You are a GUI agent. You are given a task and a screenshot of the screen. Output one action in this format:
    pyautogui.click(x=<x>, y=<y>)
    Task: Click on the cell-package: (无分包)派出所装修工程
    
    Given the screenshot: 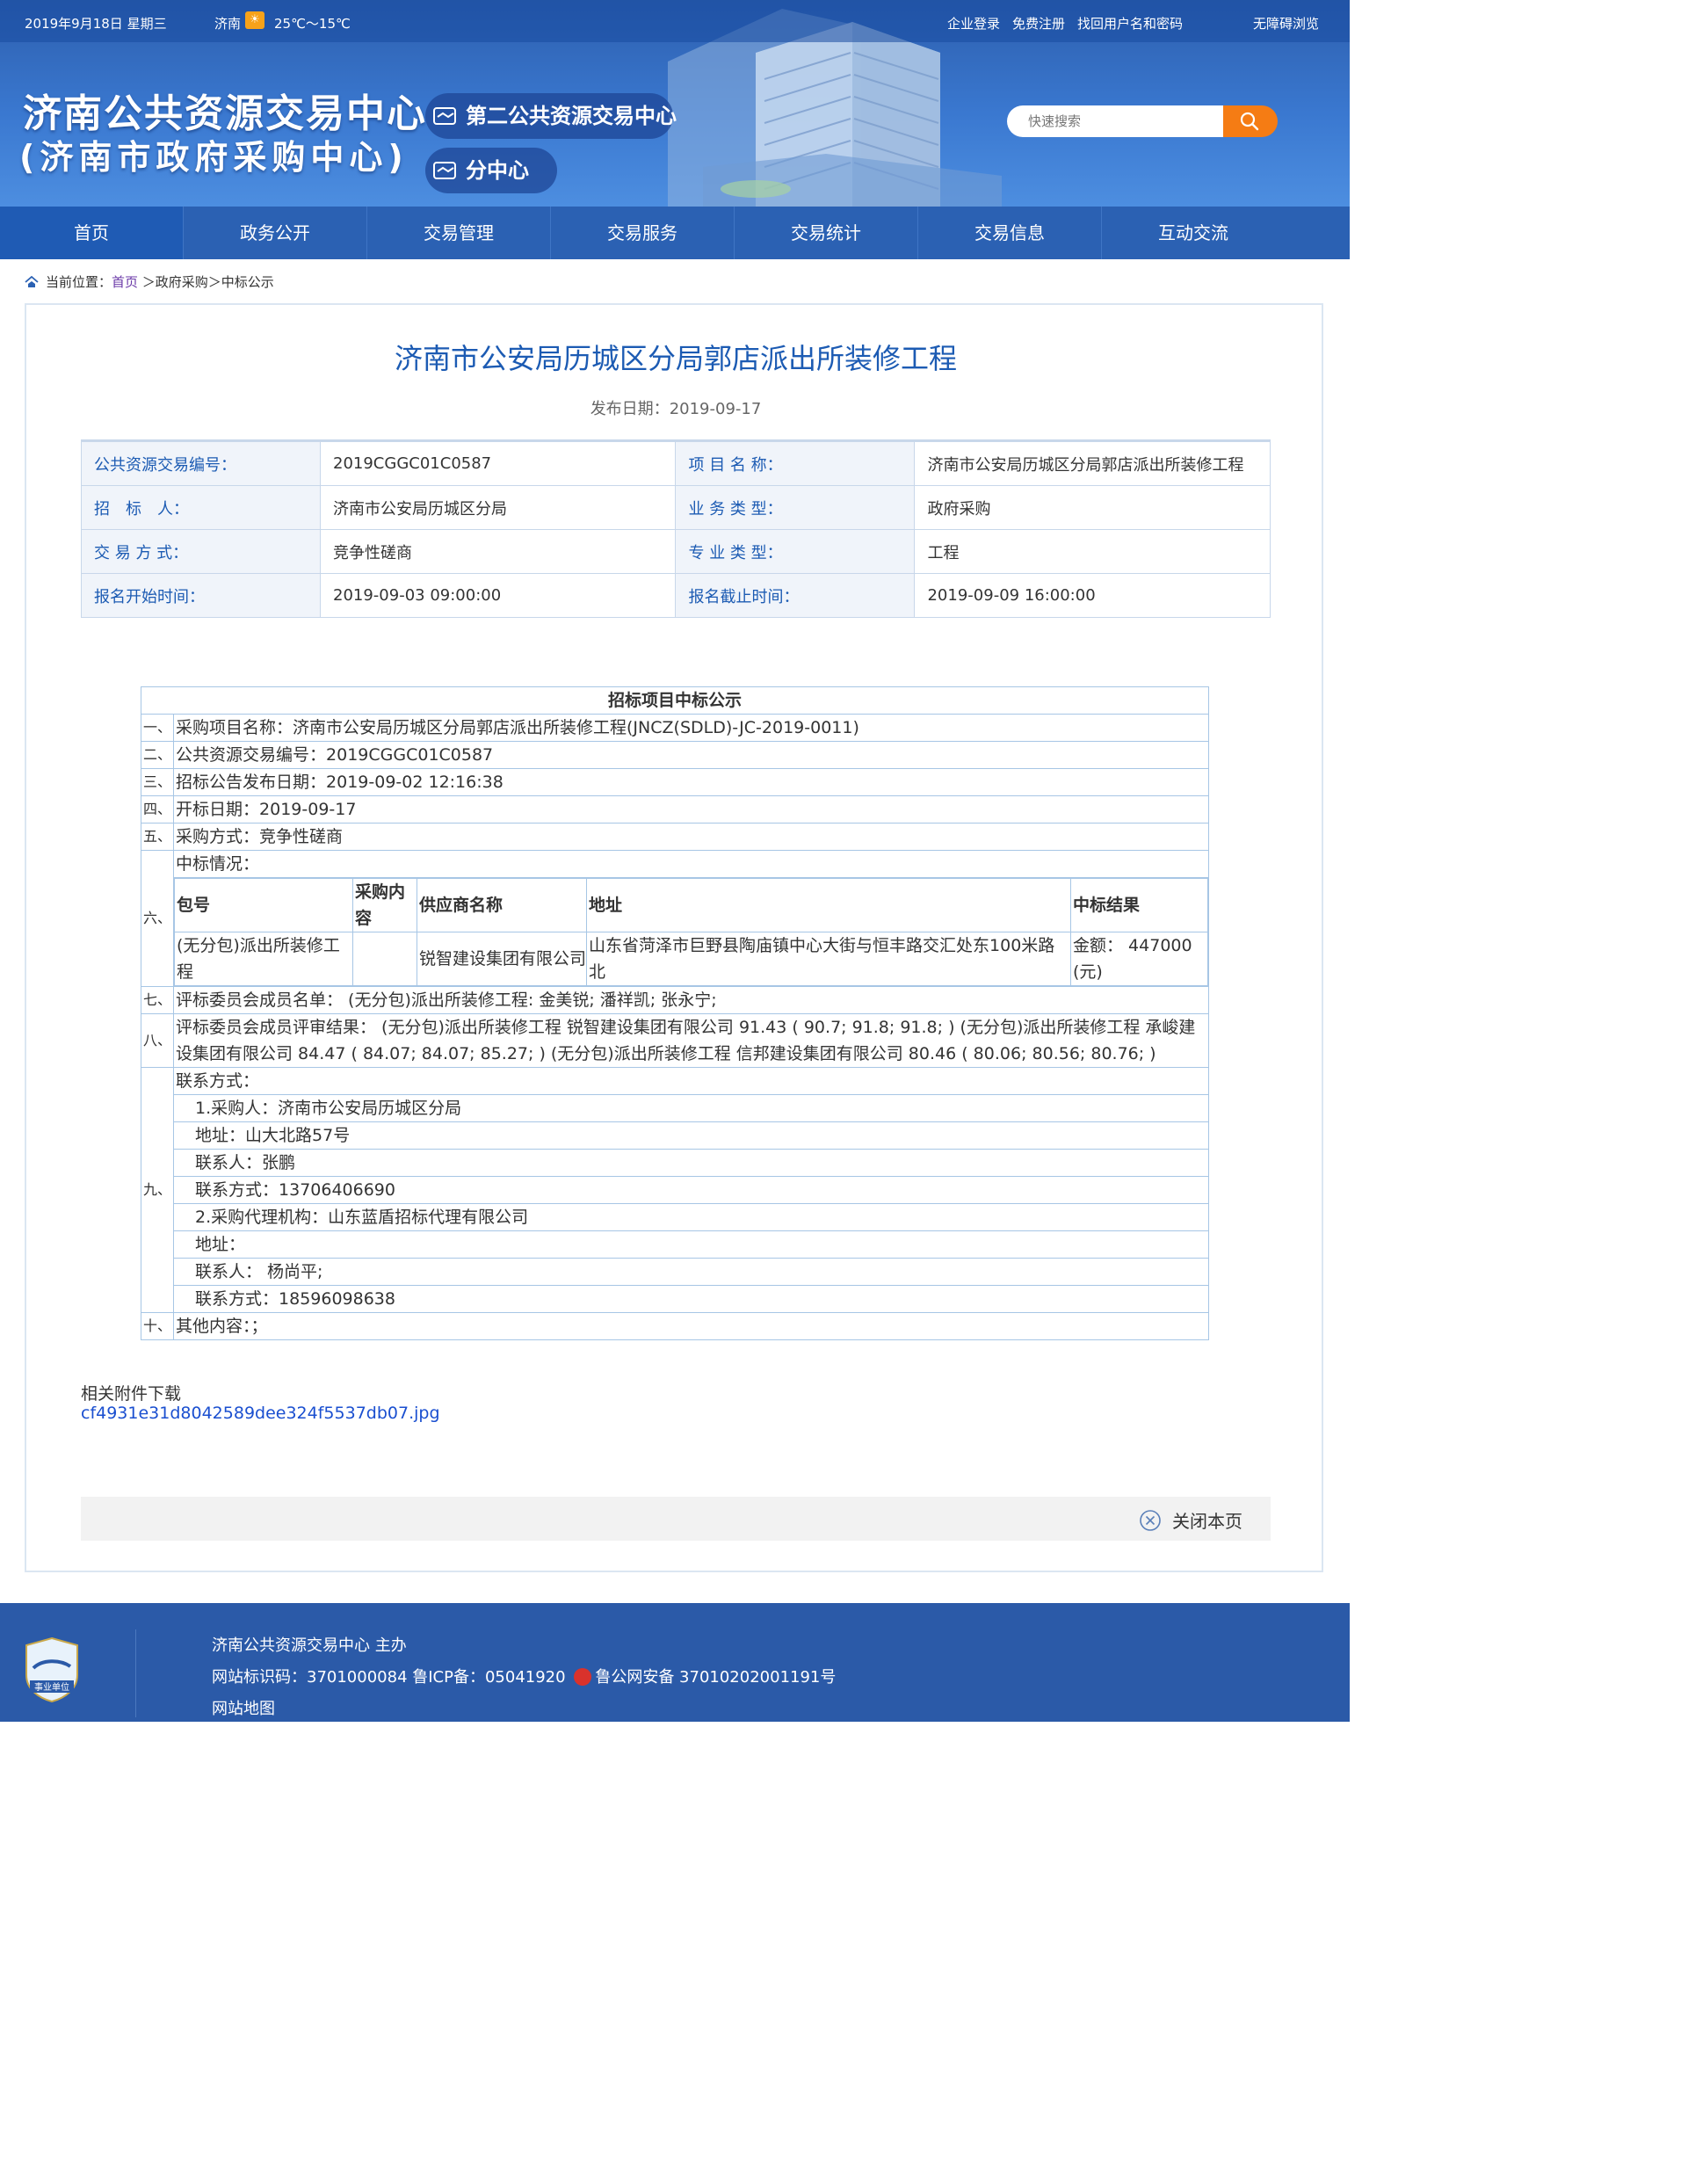 What is the action you would take?
    pyautogui.click(x=264, y=959)
    